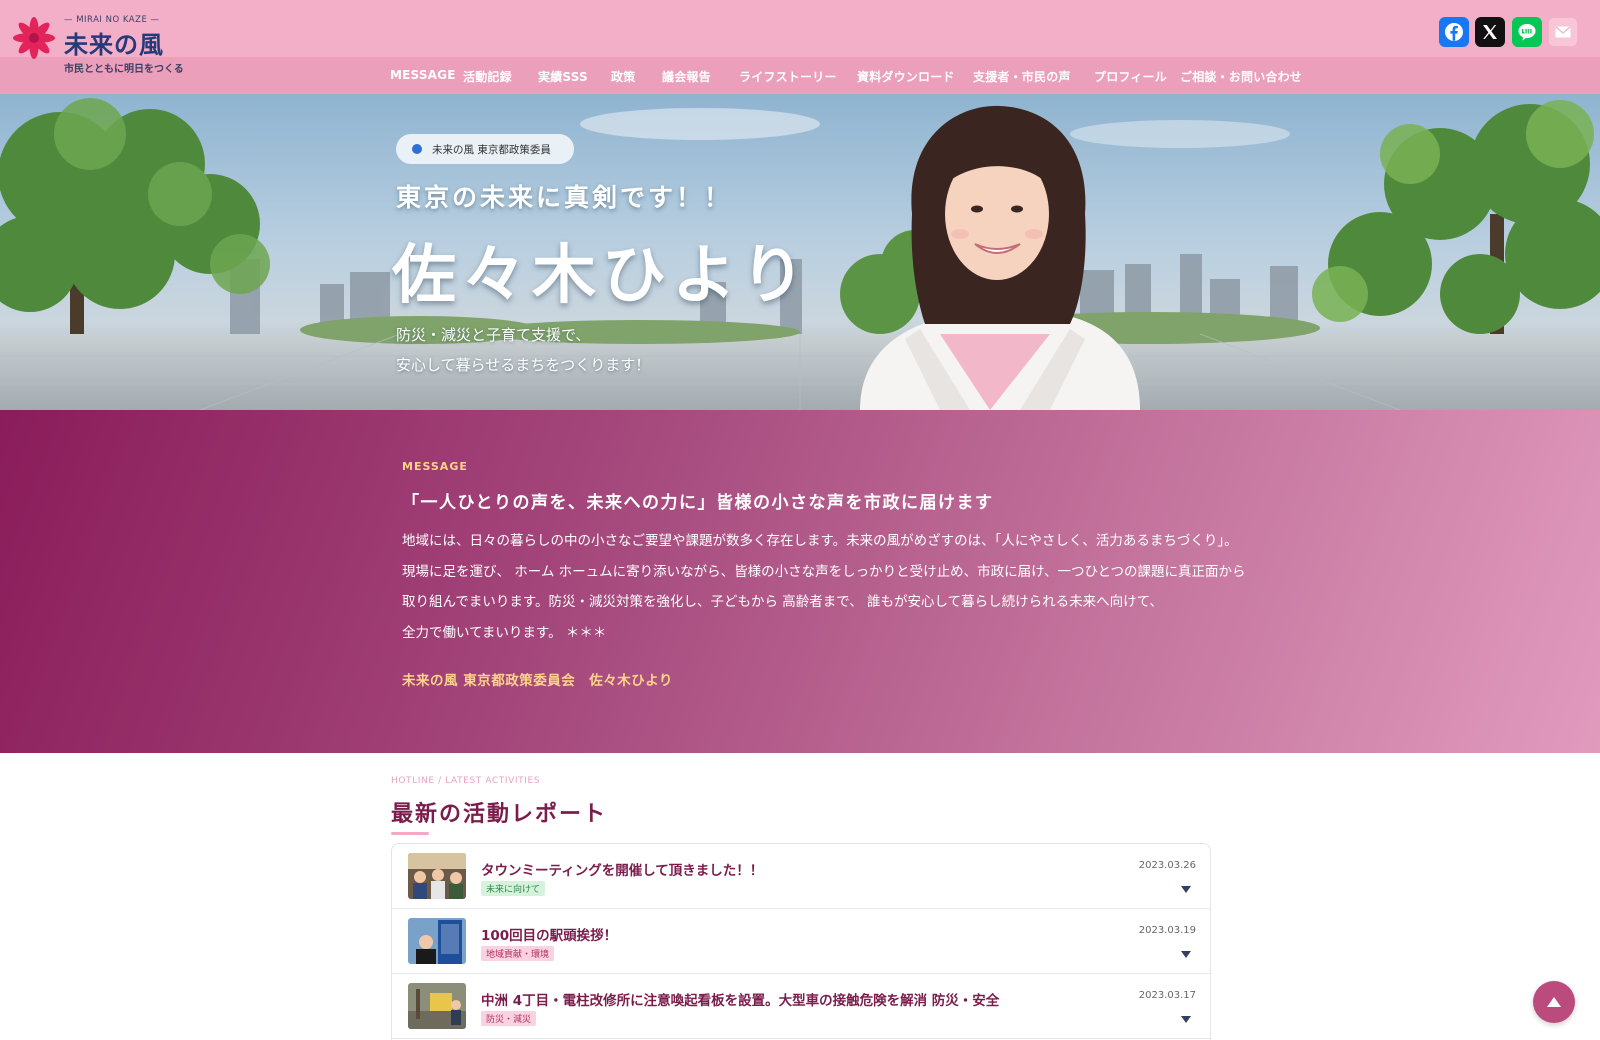 Image resolution: width=1600 pixels, height=1040 pixels. What do you see at coordinates (740, 1001) in the screenshot?
I see `activity-title: 中洲 4丁目・電柱改修所に注意喚起看板を設置。大型車の接触危険を解消 防災・安全` at bounding box center [740, 1001].